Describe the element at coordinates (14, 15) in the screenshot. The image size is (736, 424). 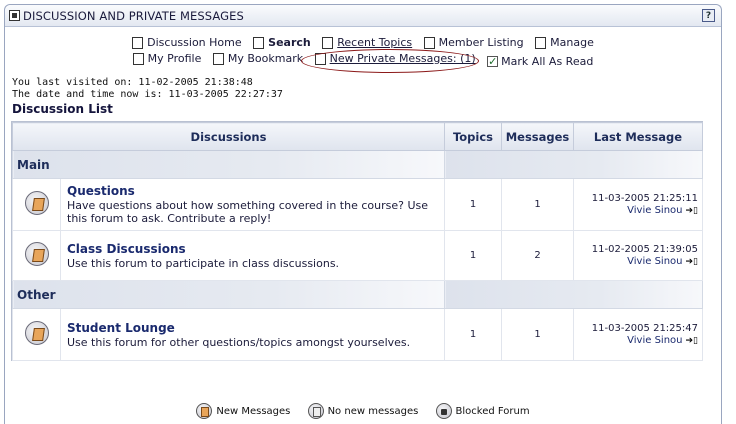
I see `window-icon` at that location.